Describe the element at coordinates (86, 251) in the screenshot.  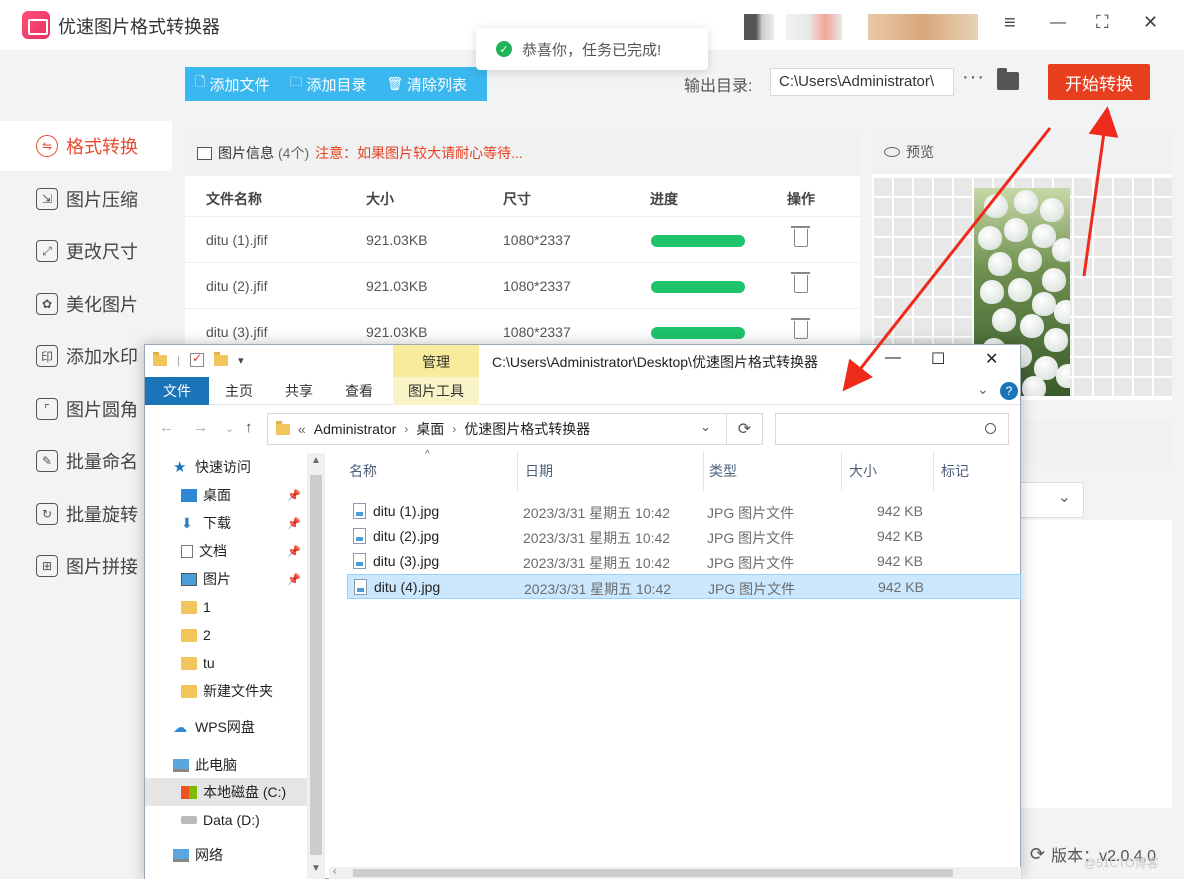
I see `sidebar-item-3: ⤢ 更改尺寸` at that location.